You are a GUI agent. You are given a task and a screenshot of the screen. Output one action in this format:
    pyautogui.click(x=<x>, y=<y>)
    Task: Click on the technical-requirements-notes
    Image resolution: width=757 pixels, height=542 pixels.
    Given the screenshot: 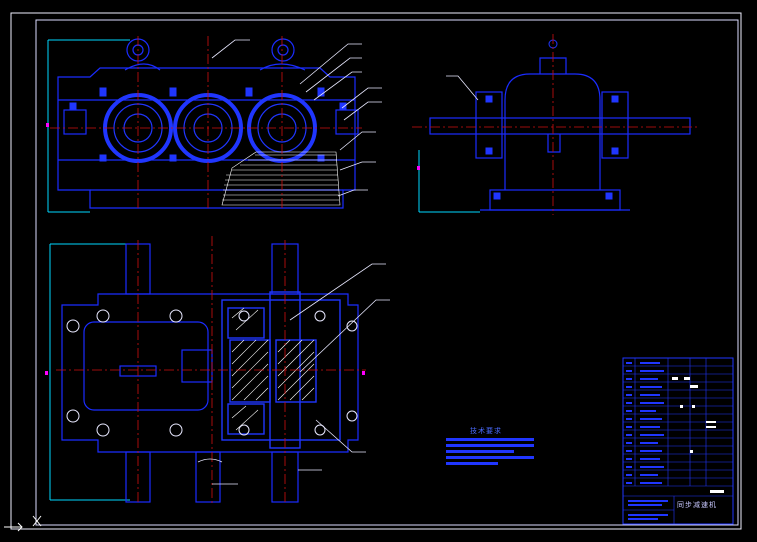 What is the action you would take?
    pyautogui.click(x=490, y=451)
    